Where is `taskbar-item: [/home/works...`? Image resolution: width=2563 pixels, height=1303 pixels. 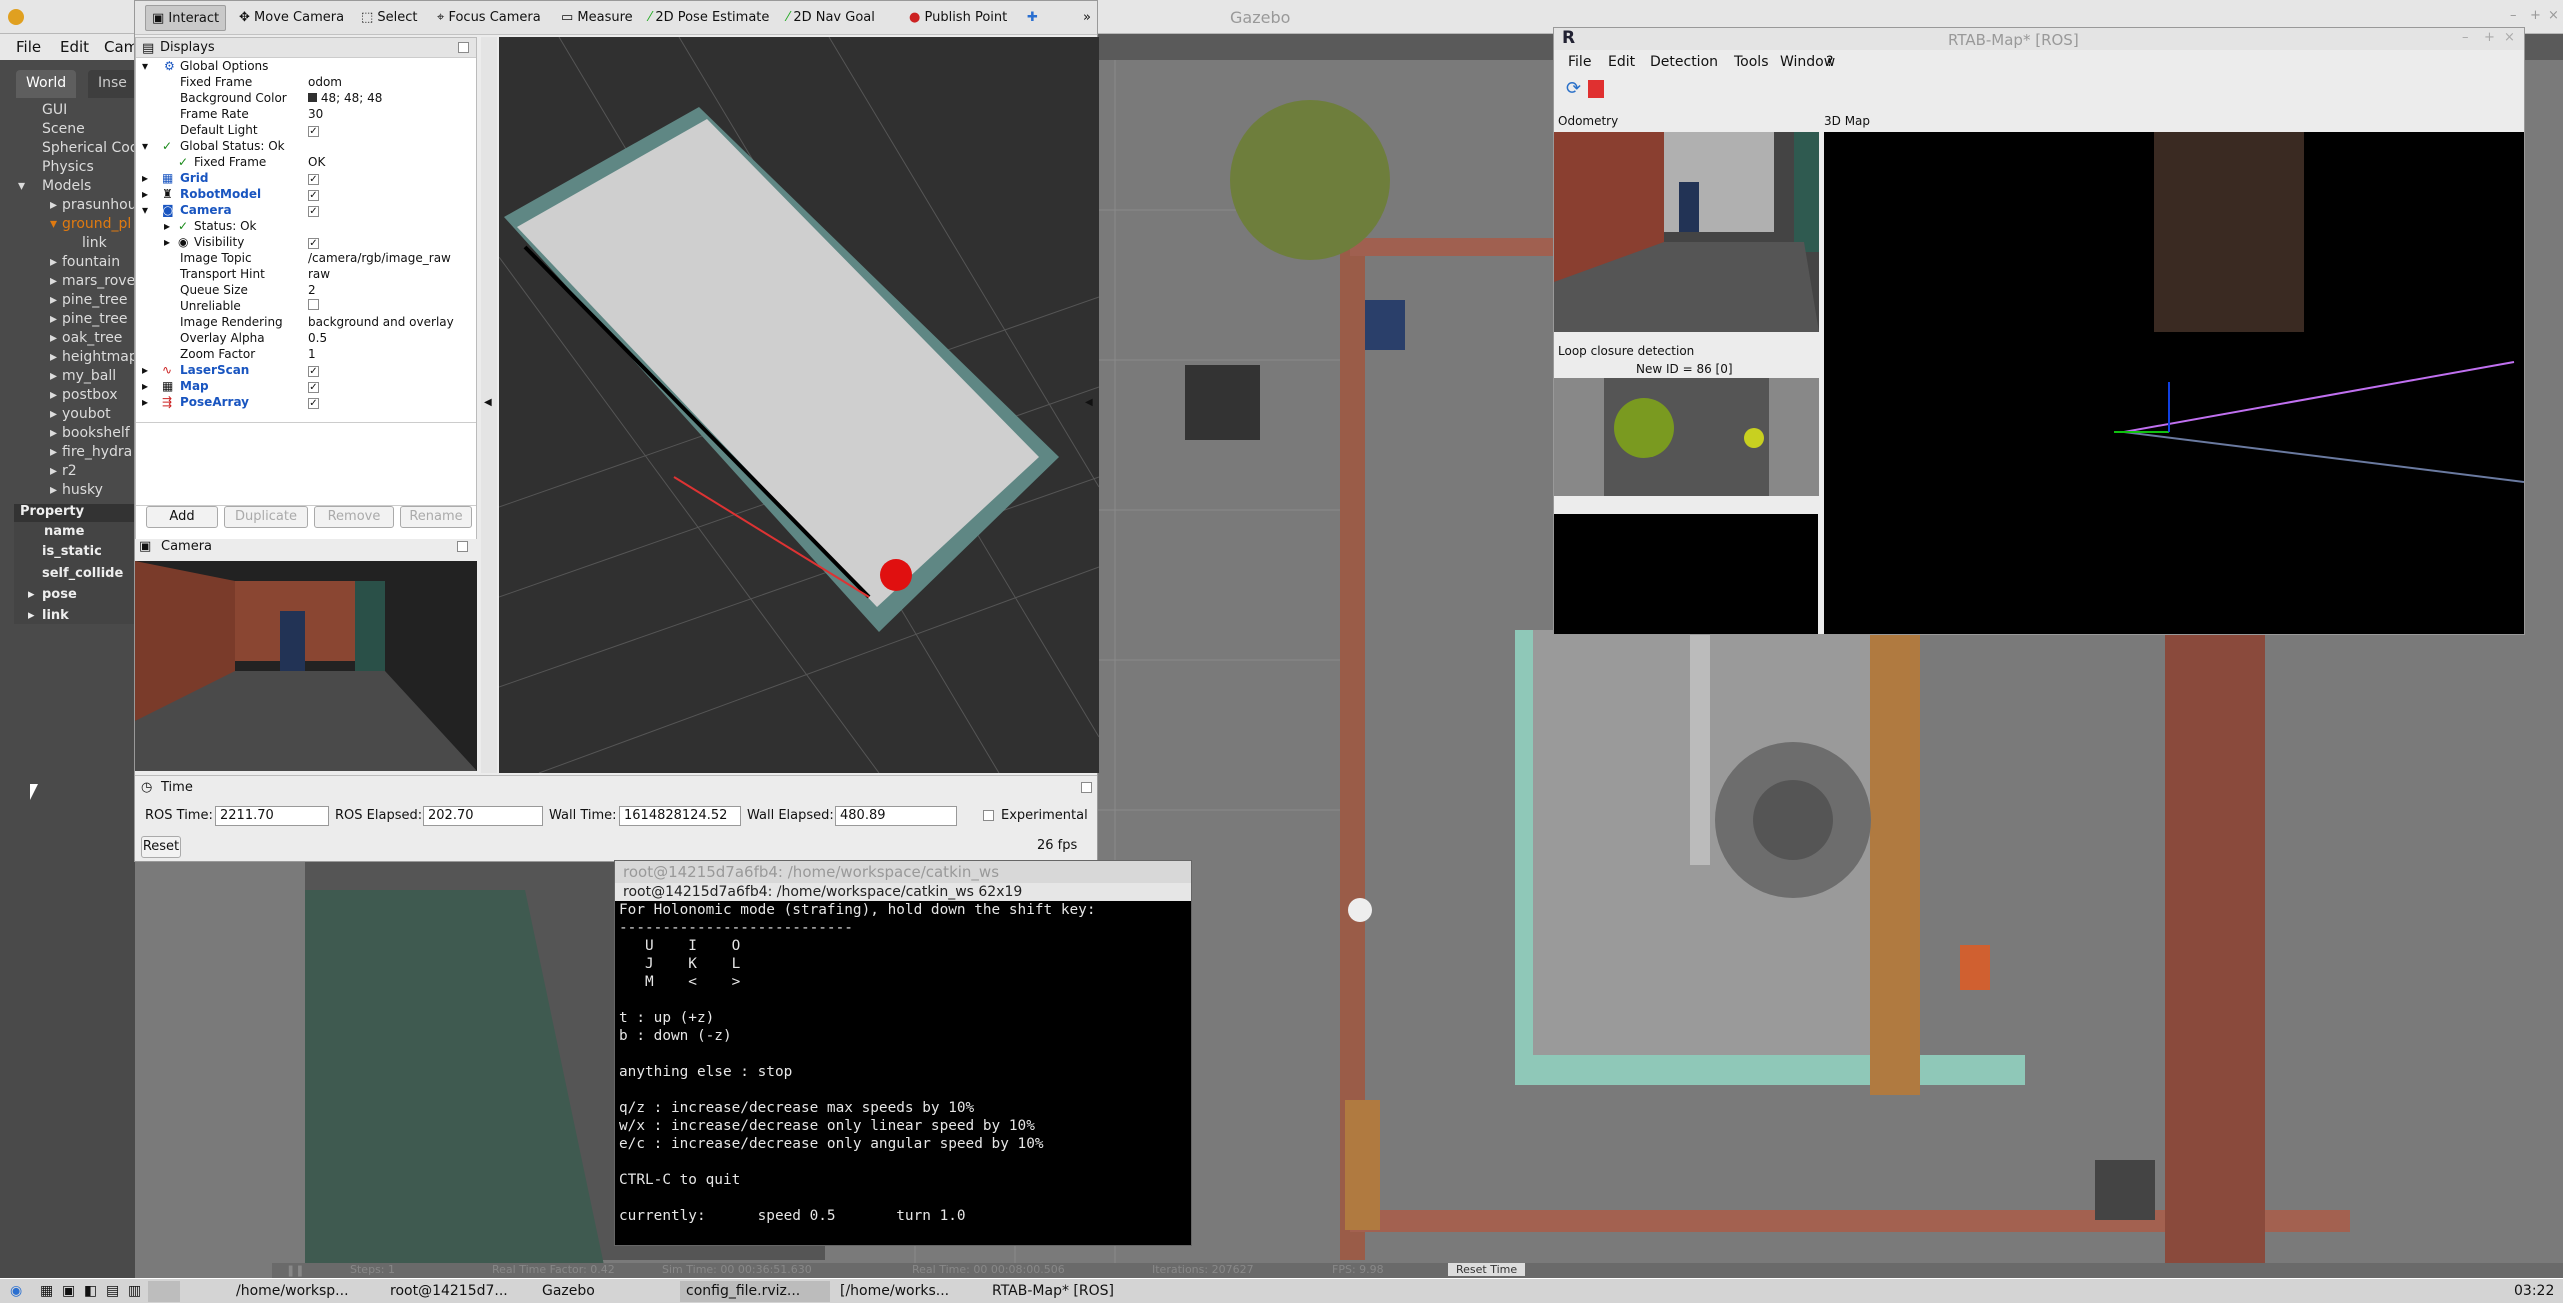 taskbar-item: [/home/works... is located at coordinates (909, 1291).